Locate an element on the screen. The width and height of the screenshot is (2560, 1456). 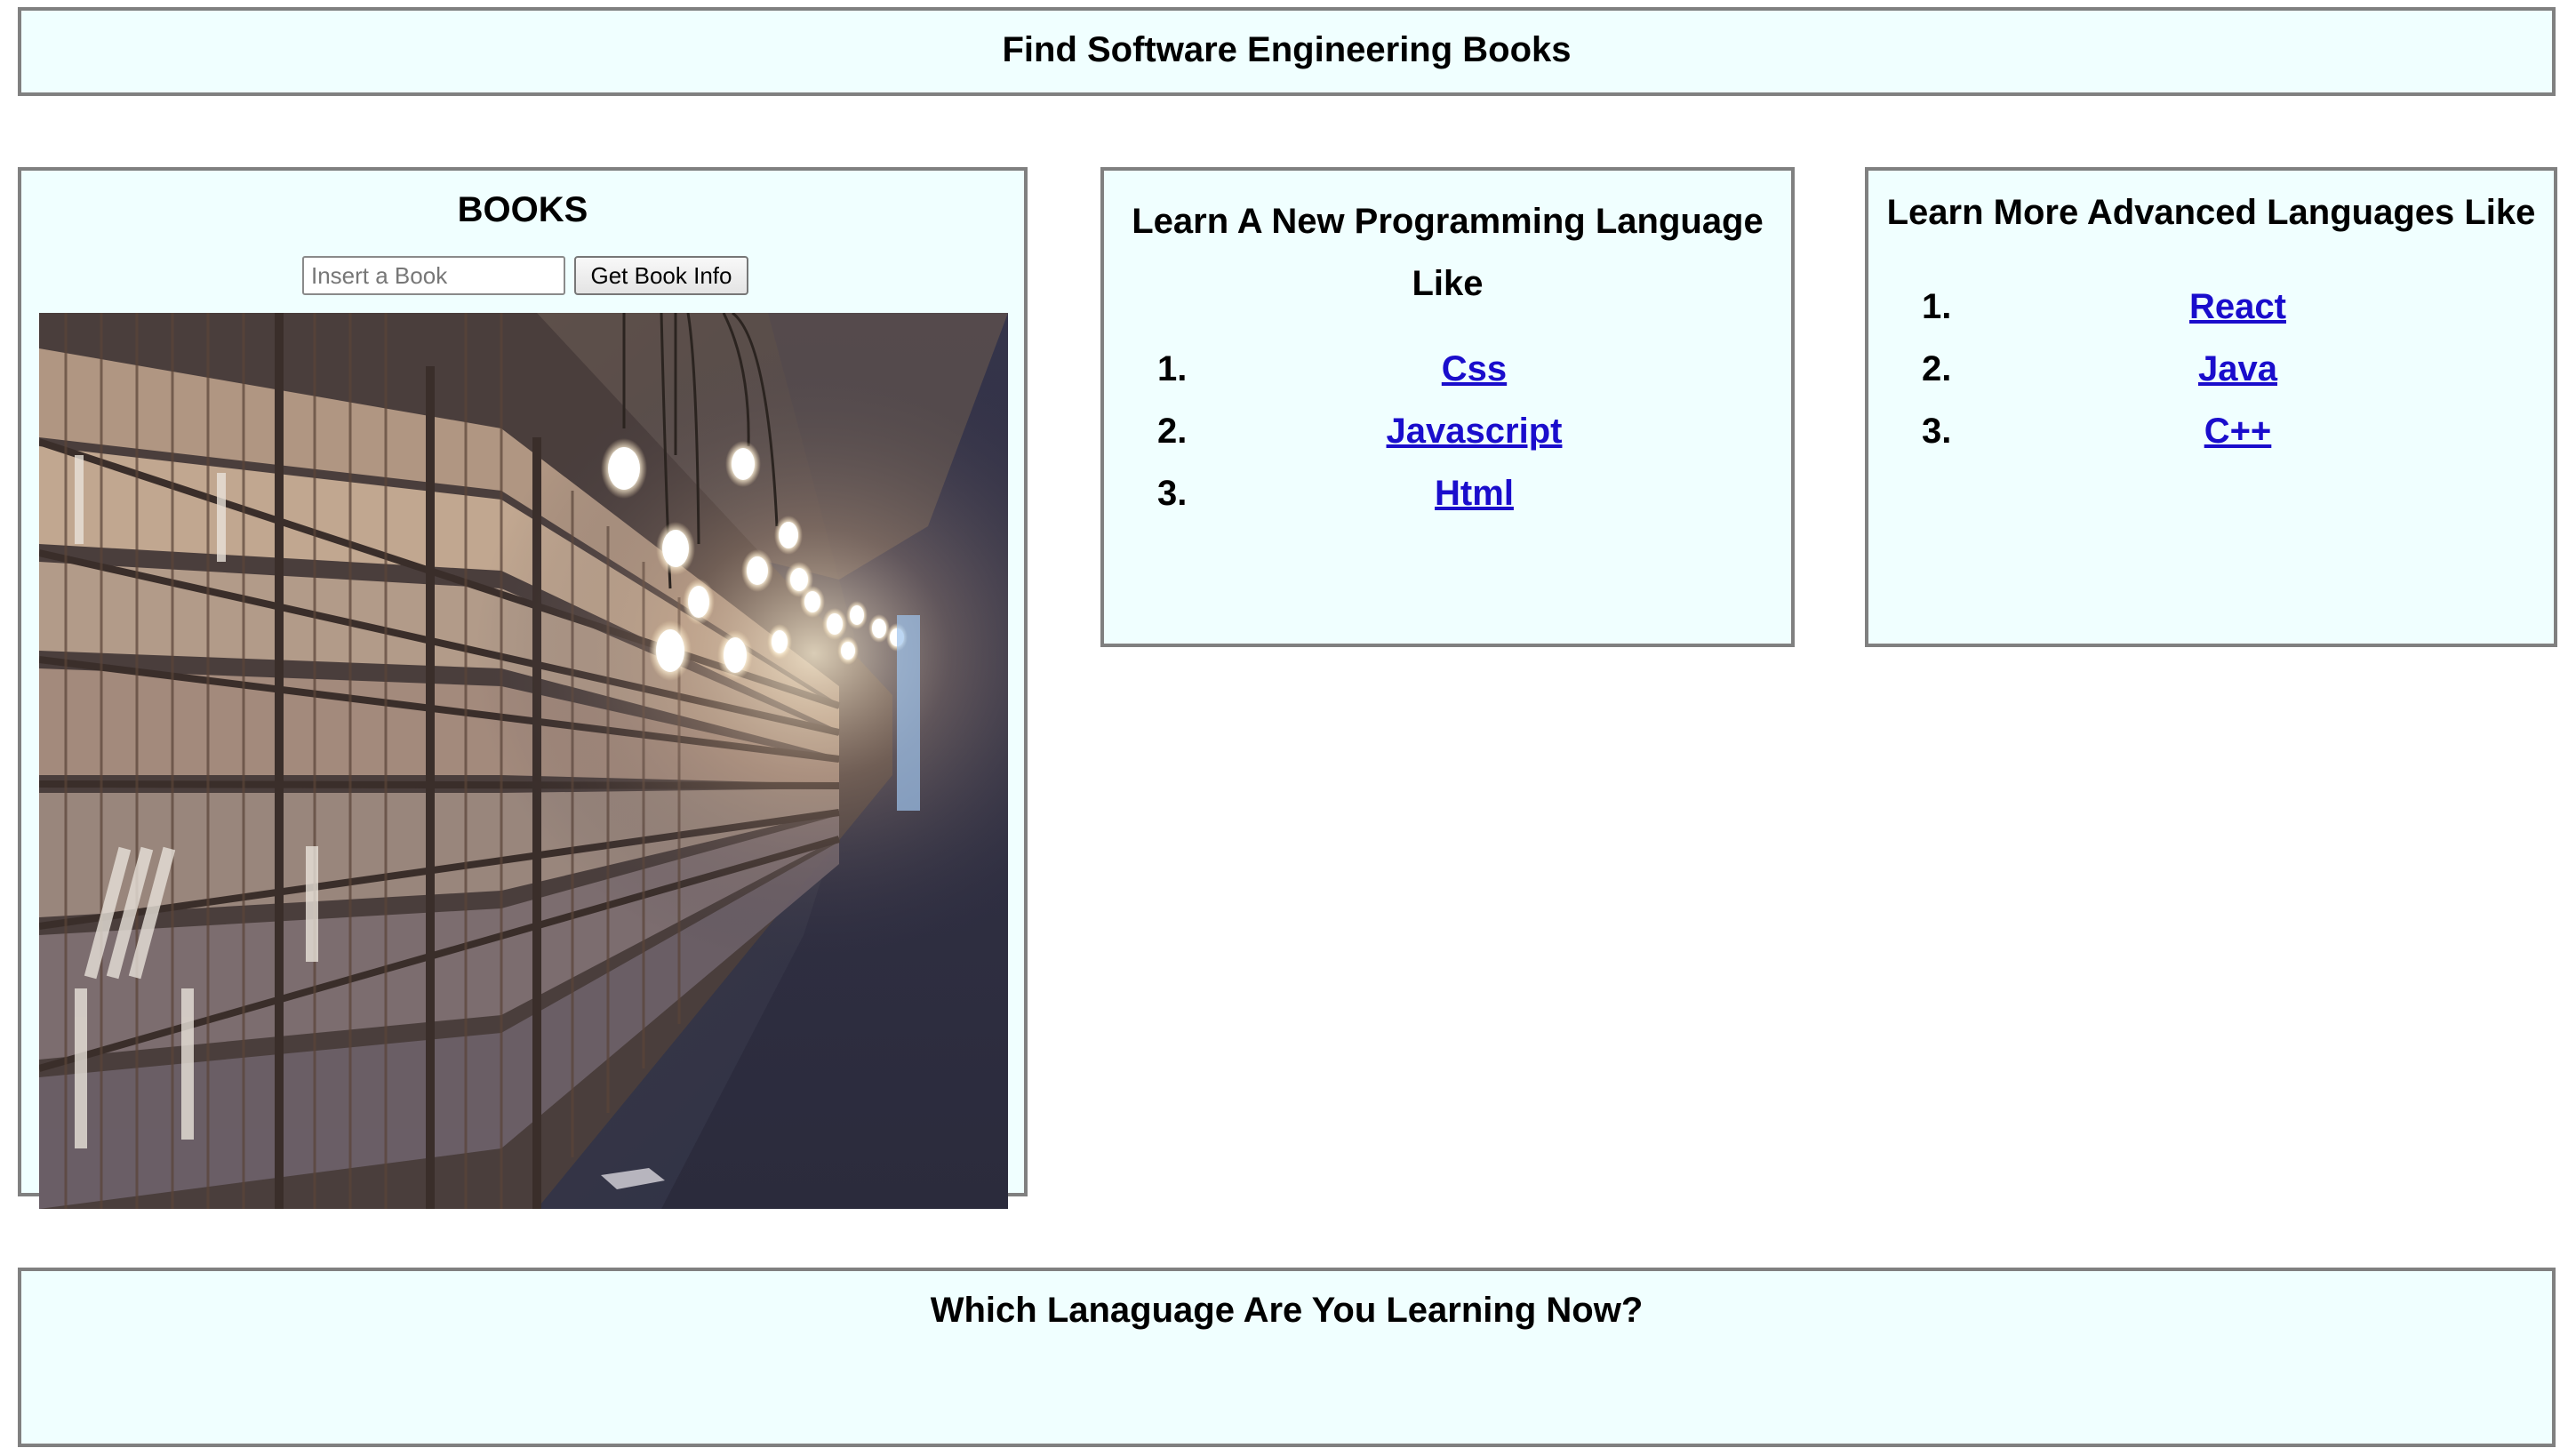
link-java: Java is located at coordinates (2237, 369).